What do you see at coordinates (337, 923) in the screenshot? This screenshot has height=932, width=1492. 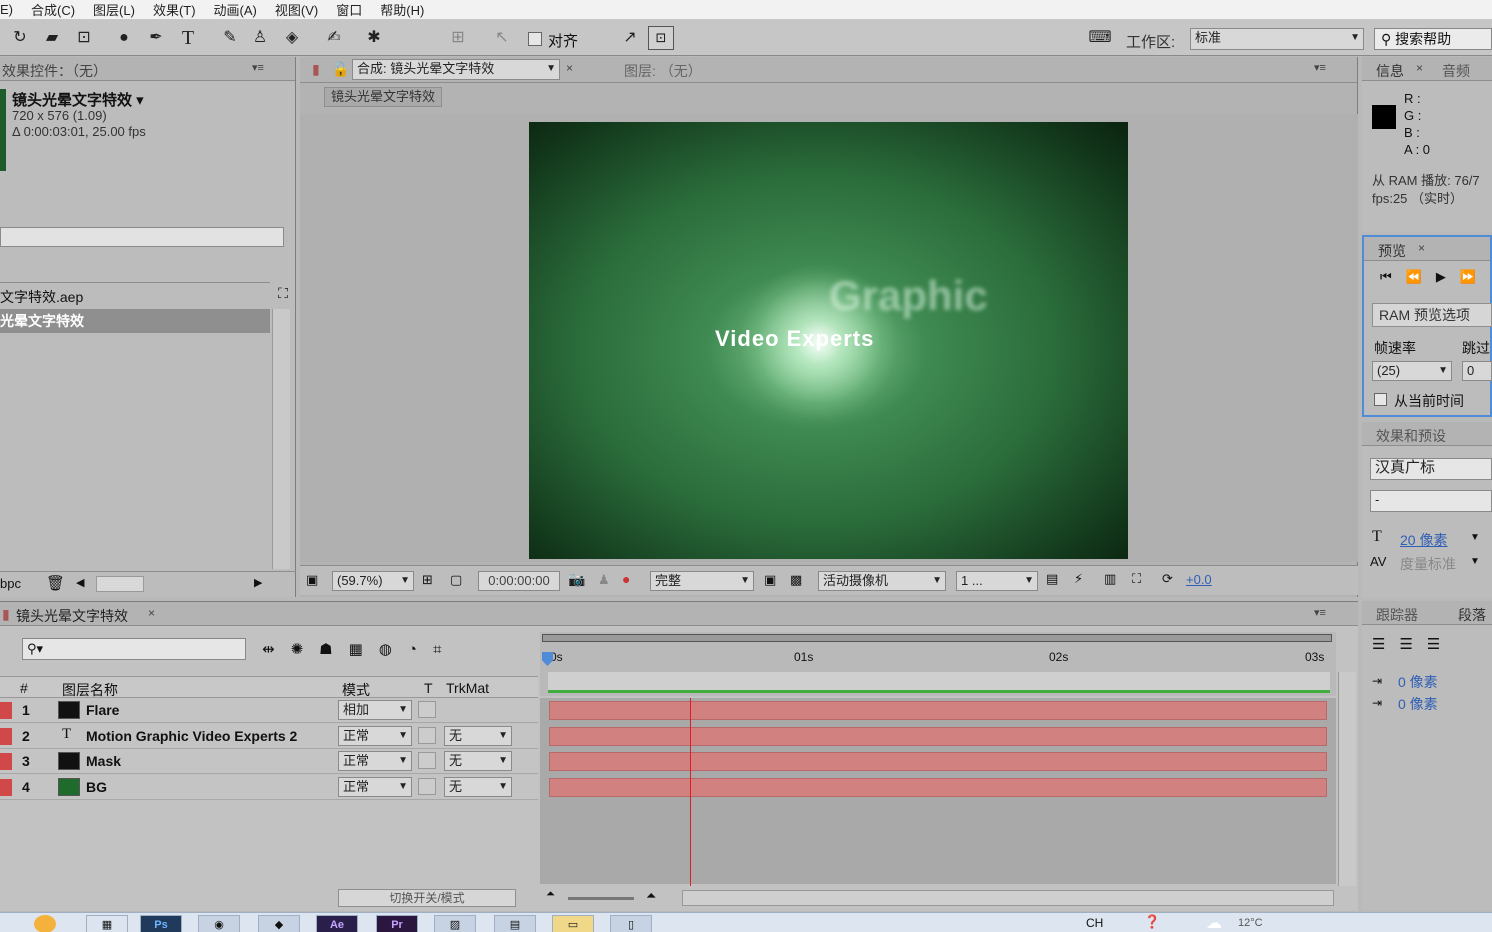 I see `after-effects-icon: Ae` at bounding box center [337, 923].